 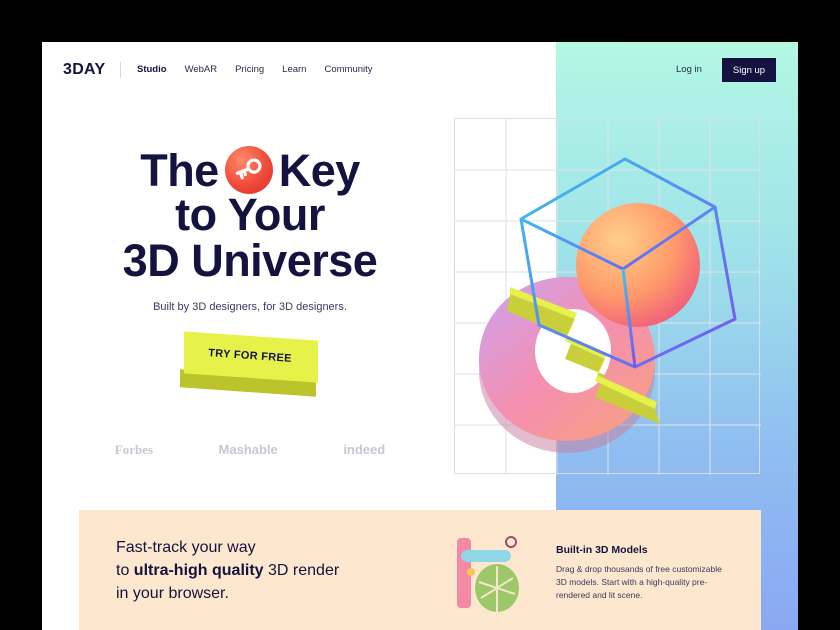 I want to click on band-line-2: to ultra-high quality 3D render, so click(x=227, y=570).